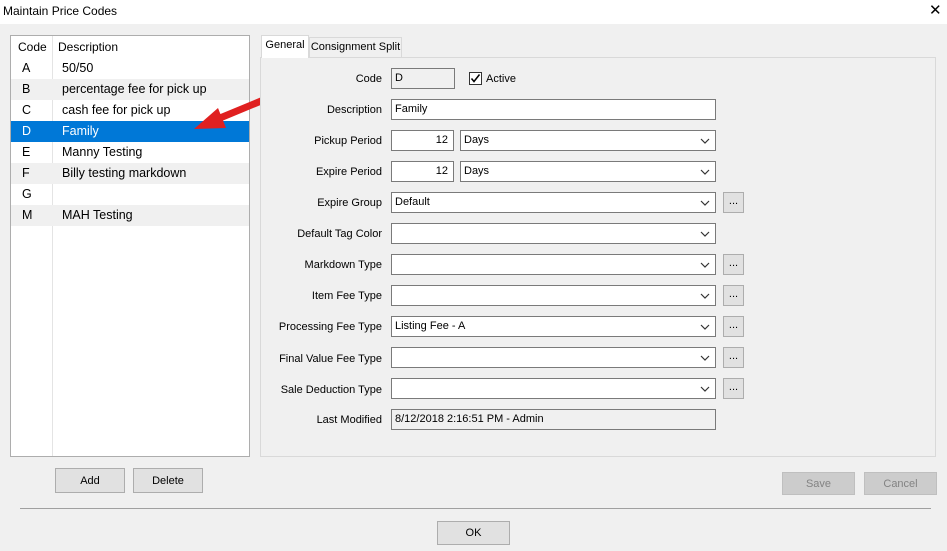  What do you see at coordinates (331, 390) in the screenshot?
I see `sale-deduction-type-label: Sale Deduction Type` at bounding box center [331, 390].